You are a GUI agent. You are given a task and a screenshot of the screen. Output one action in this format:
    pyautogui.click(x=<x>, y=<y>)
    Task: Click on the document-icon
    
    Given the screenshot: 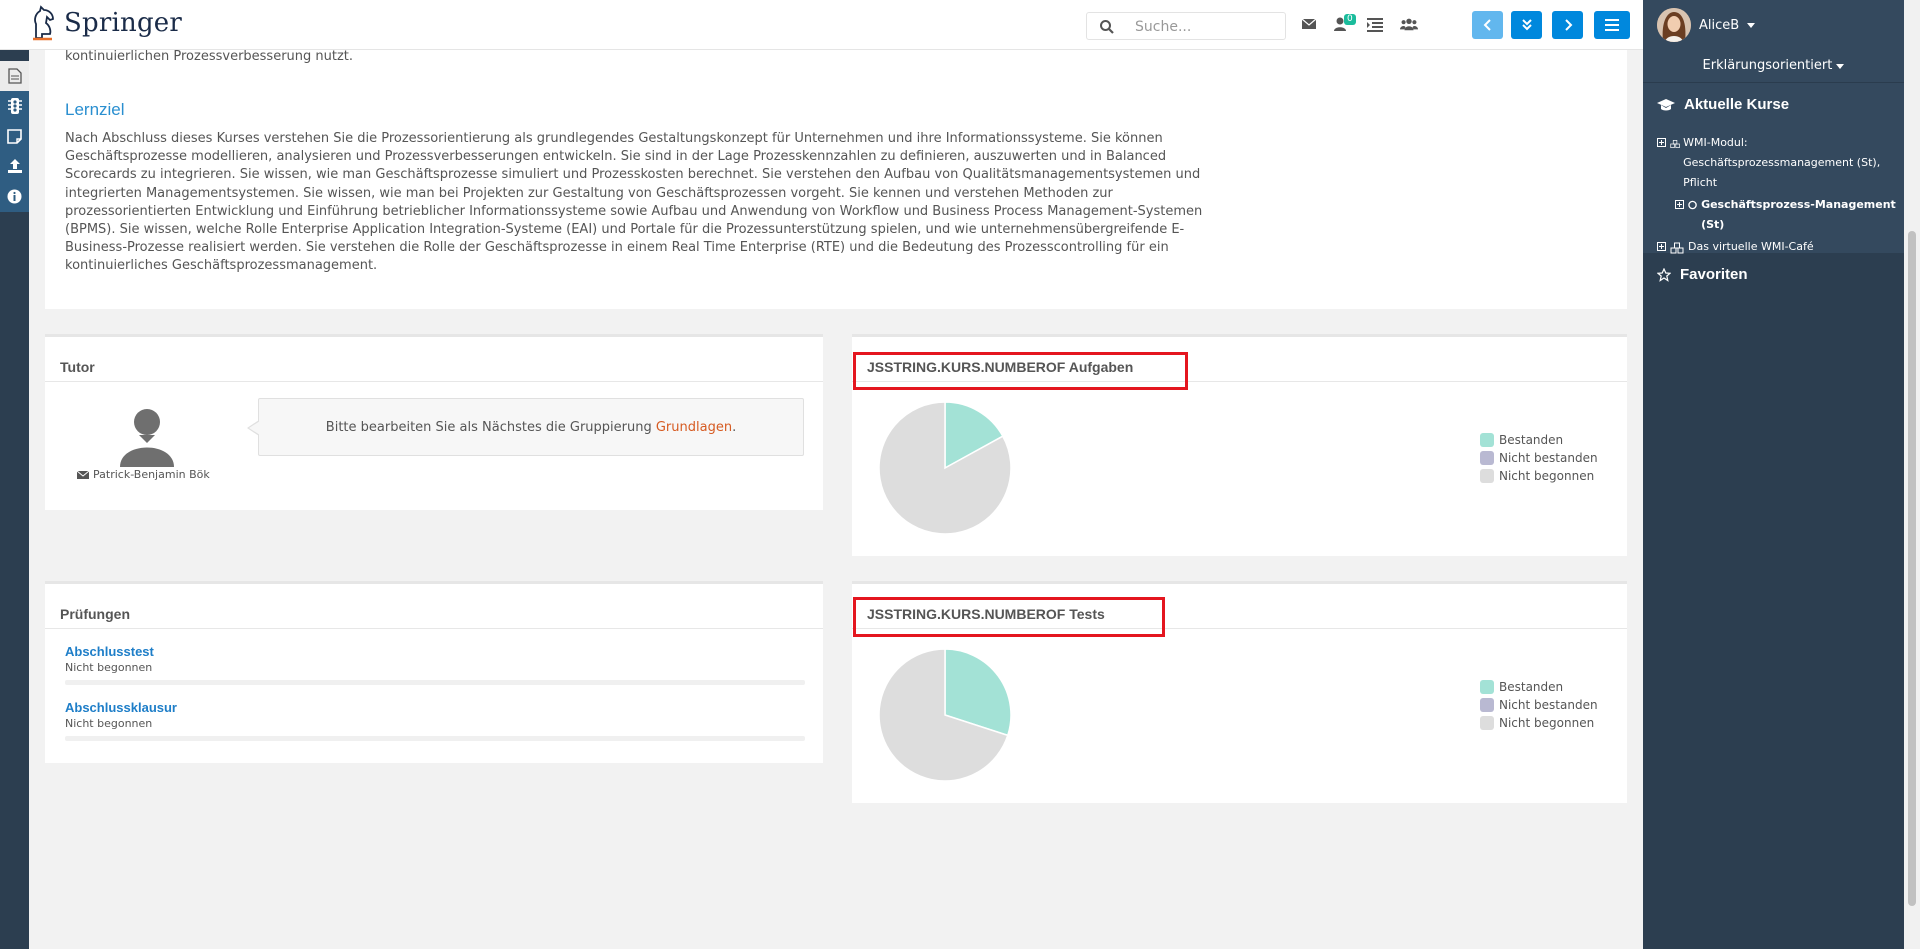 What is the action you would take?
    pyautogui.click(x=14, y=76)
    